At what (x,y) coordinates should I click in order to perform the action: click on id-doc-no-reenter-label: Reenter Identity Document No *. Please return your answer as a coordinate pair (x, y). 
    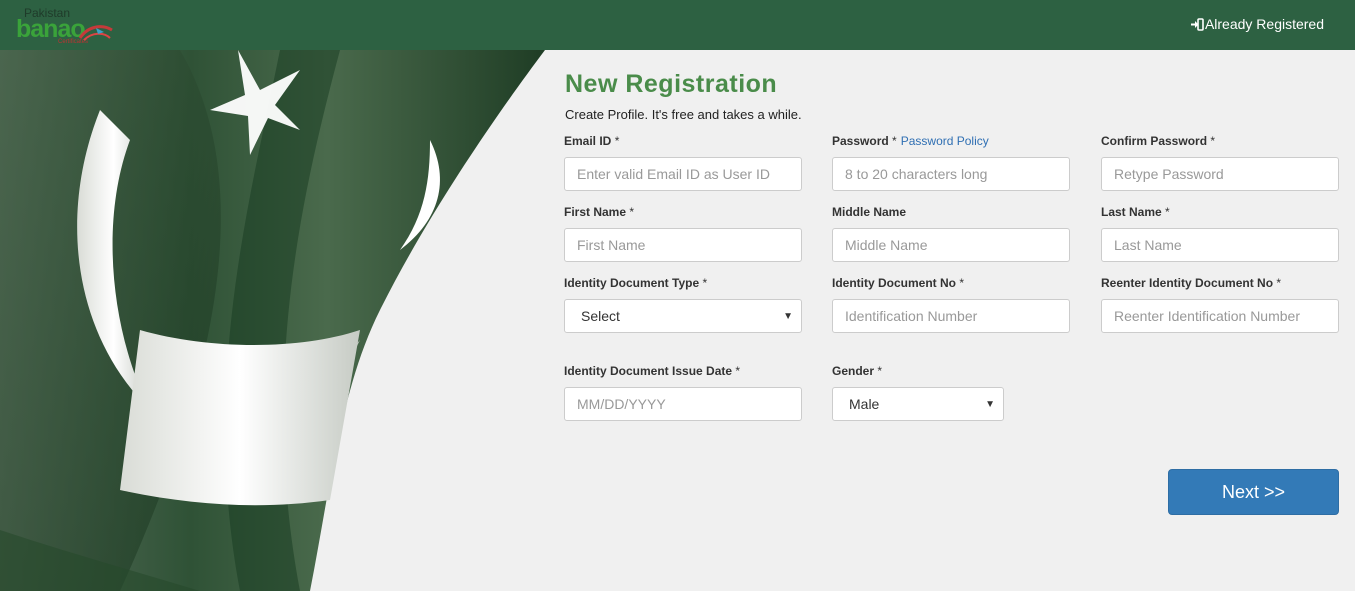
    Looking at the image, I should click on (1191, 283).